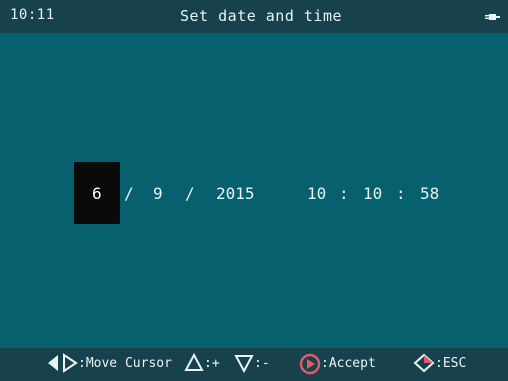 This screenshot has height=381, width=508. I want to click on increase-label: :+, so click(212, 363).